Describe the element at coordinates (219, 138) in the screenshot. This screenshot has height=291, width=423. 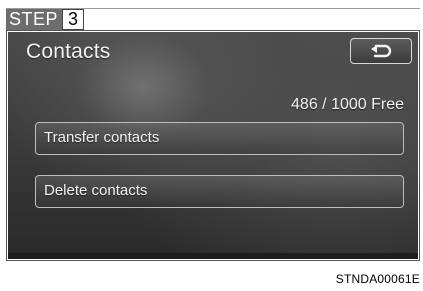
I see `transfer-contacts-button: Transfer contacts` at that location.